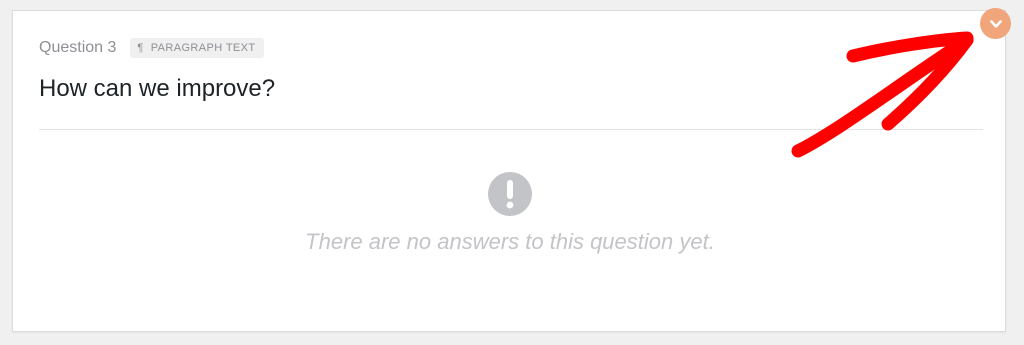 The height and width of the screenshot is (345, 1024). Describe the element at coordinates (140, 48) in the screenshot. I see `pilcrow-icon: ¶` at that location.